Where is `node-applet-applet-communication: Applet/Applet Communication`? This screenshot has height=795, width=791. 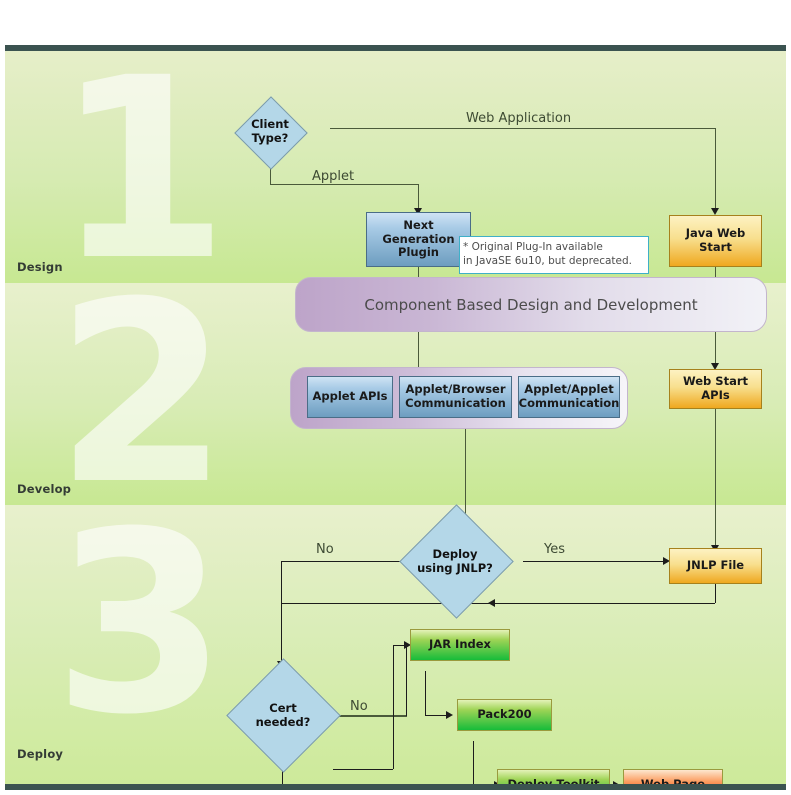 node-applet-applet-communication: Applet/Applet Communication is located at coordinates (569, 397).